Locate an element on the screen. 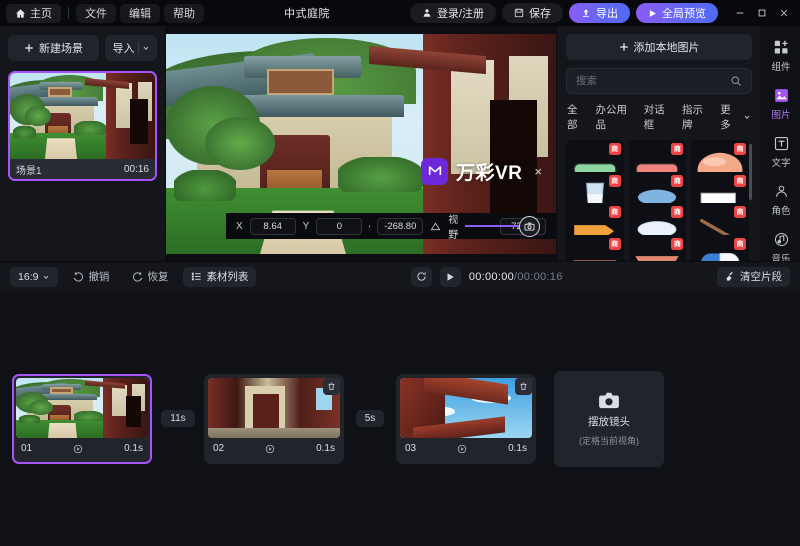 The image size is (800, 546). save-label: 保存 is located at coordinates (540, 14).